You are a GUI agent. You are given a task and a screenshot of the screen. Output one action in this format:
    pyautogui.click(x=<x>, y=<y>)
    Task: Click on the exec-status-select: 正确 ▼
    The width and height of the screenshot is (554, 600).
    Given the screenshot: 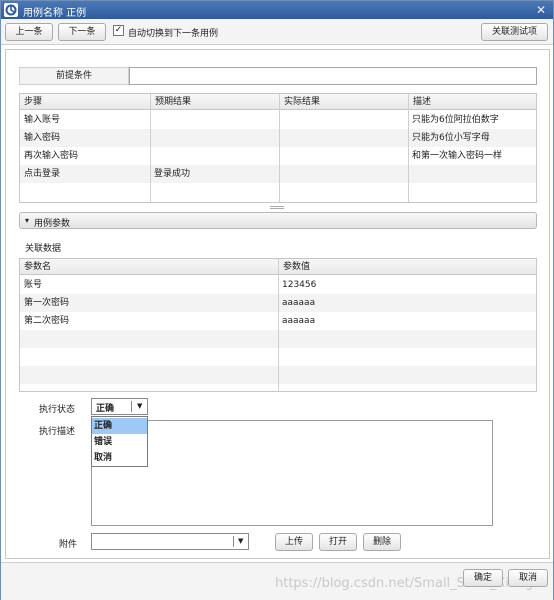 What is the action you would take?
    pyautogui.click(x=119, y=406)
    